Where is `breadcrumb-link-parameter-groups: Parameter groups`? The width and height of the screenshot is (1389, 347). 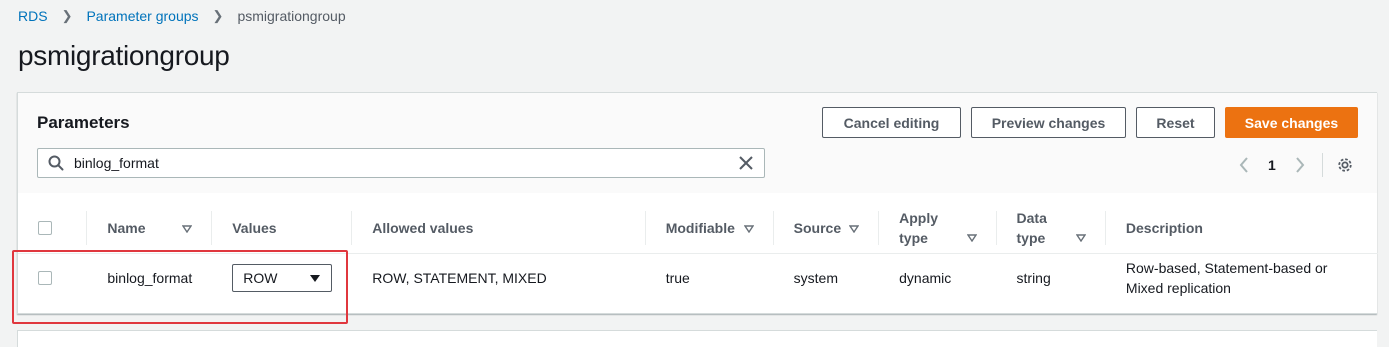 breadcrumb-link-parameter-groups: Parameter groups is located at coordinates (142, 16).